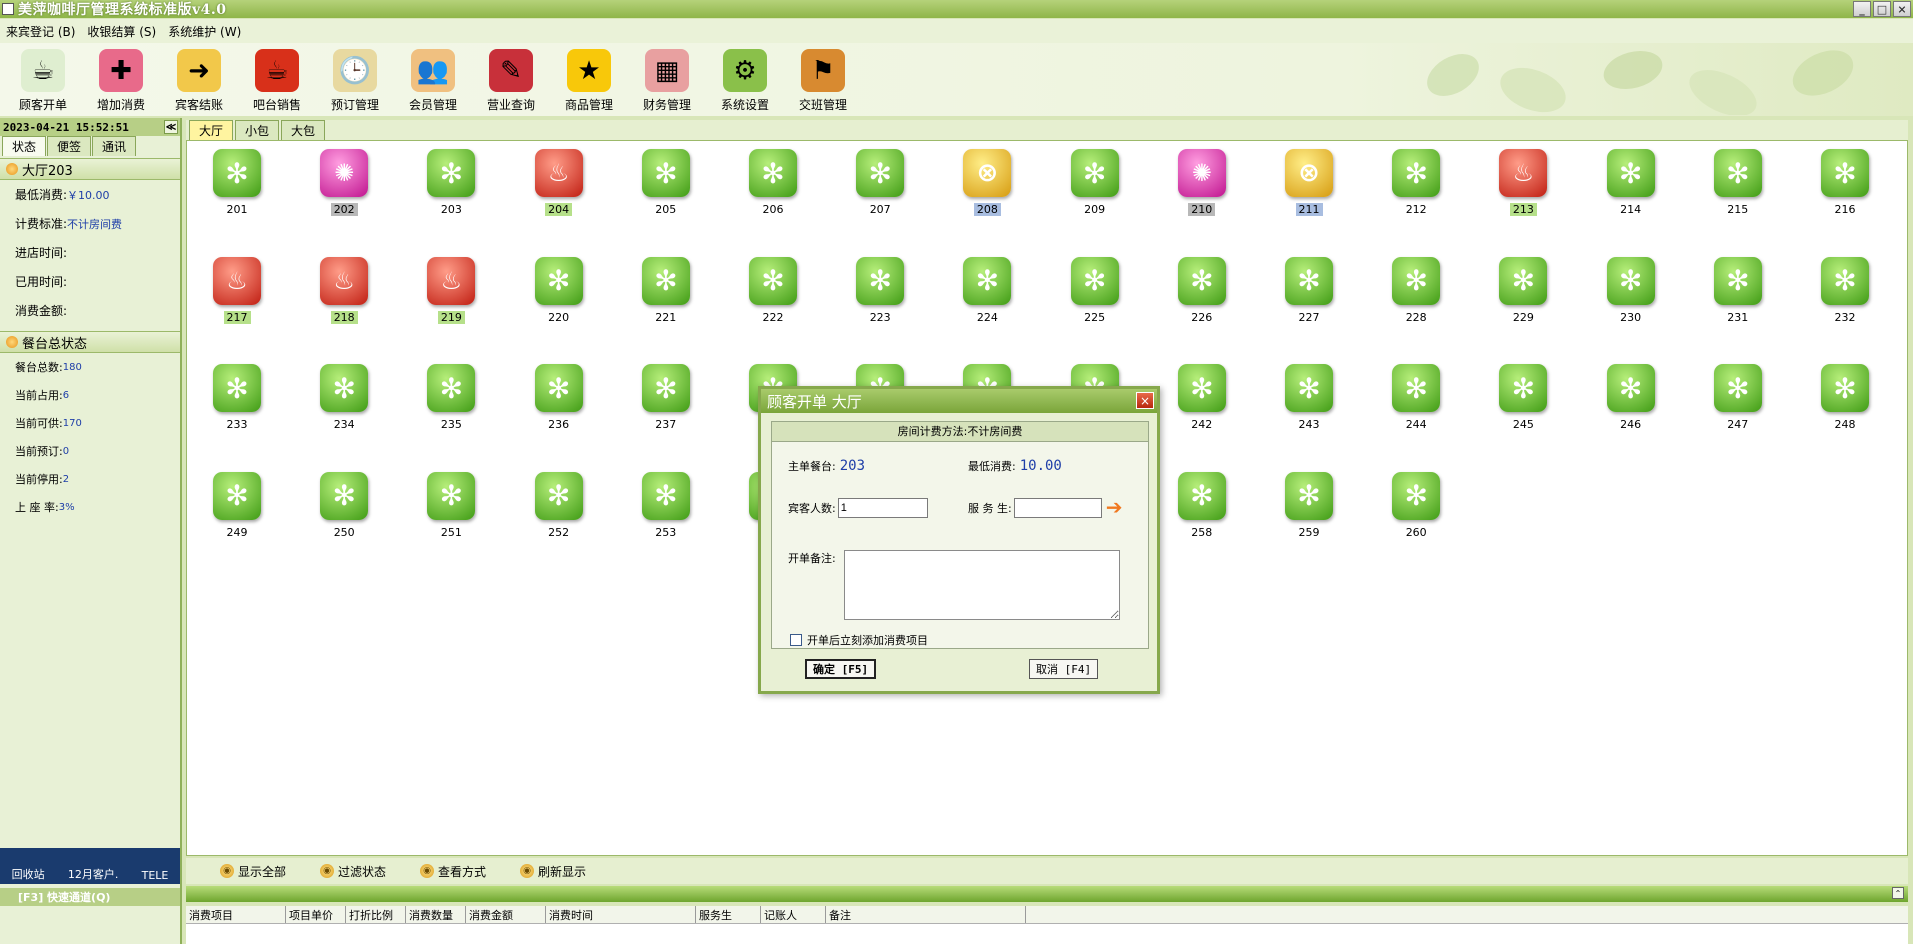  What do you see at coordinates (926, 914) in the screenshot?
I see `column-header: 备注` at bounding box center [926, 914].